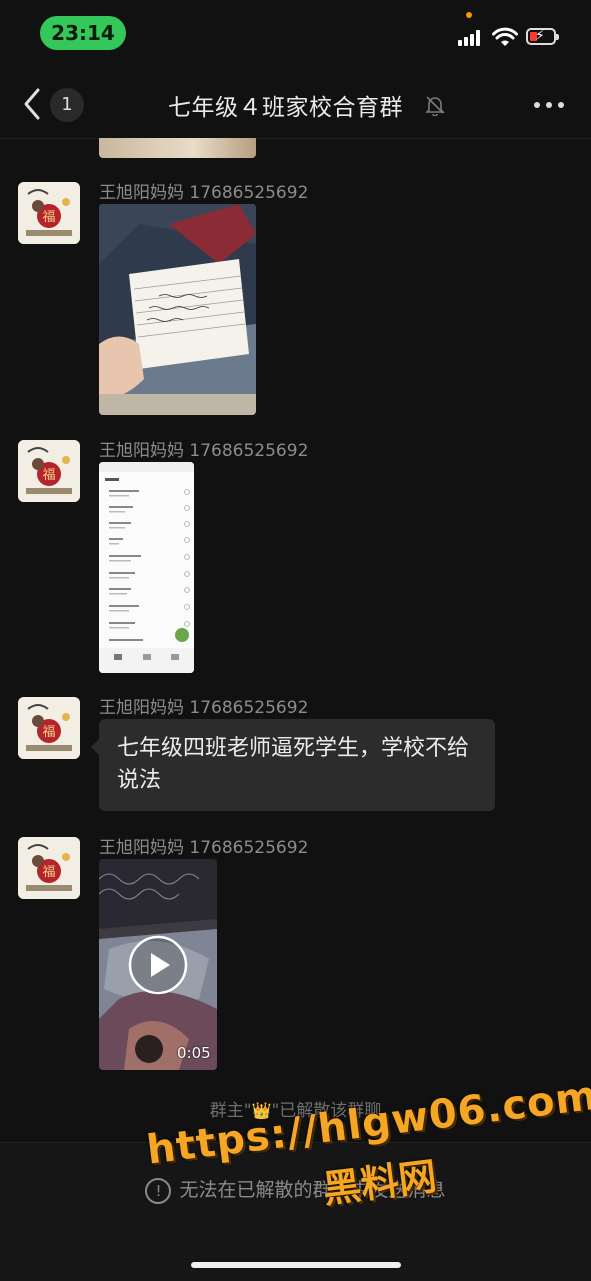 The width and height of the screenshot is (591, 1281). I want to click on disabled-input-text: 无法在已解散的群聊中发送消息, so click(312, 1190).